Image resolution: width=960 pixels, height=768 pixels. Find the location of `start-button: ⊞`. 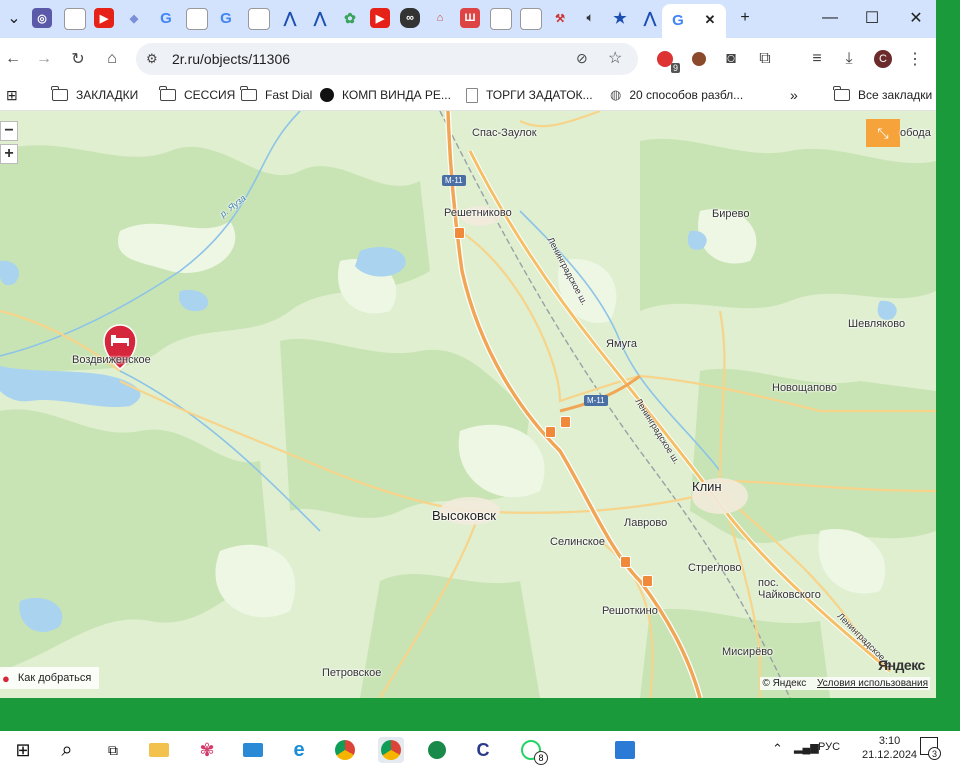

start-button: ⊞ is located at coordinates (23, 750).